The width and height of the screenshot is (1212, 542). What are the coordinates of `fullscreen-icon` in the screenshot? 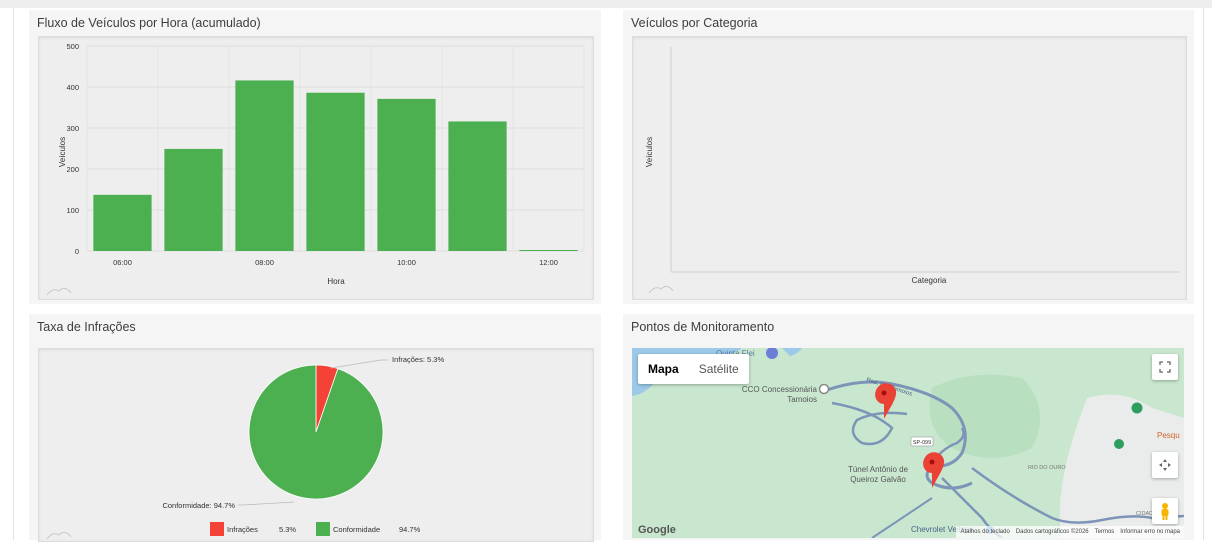 It's located at (1165, 367).